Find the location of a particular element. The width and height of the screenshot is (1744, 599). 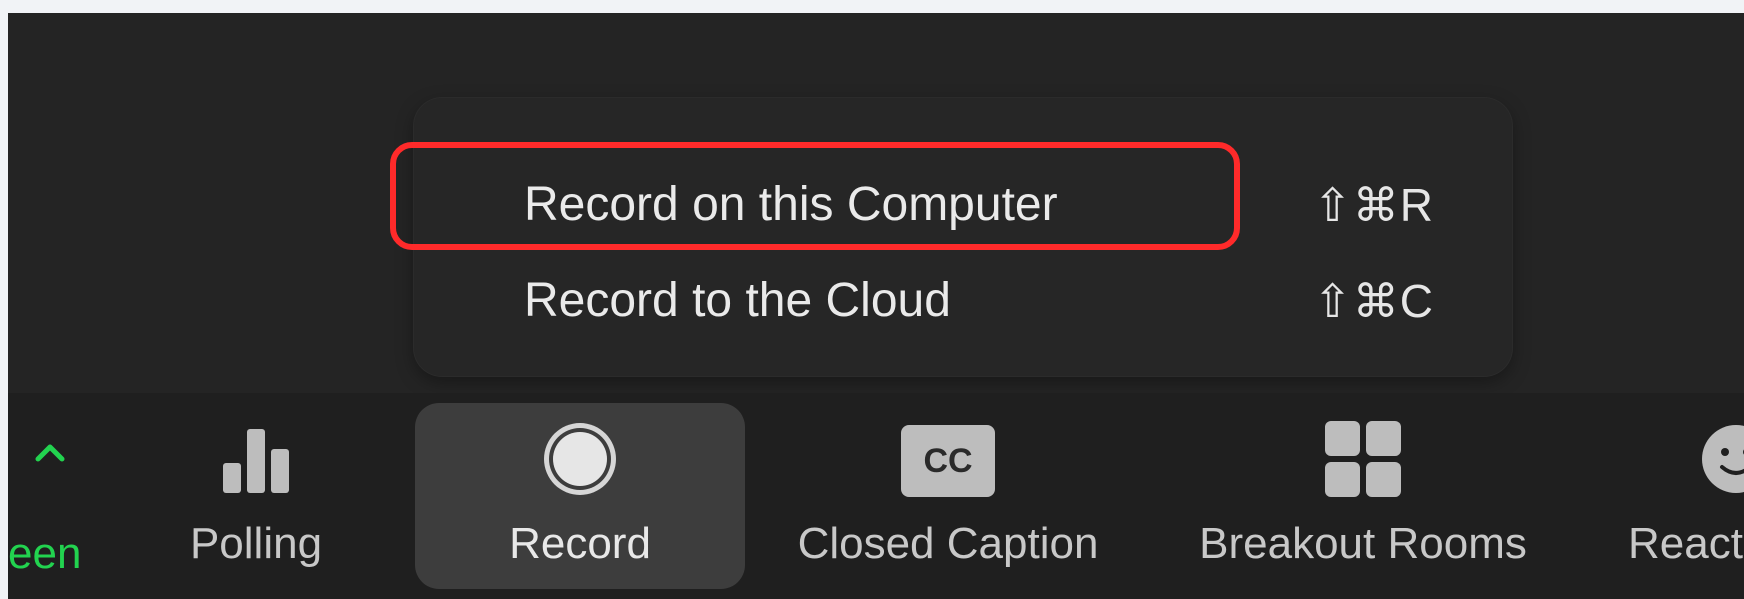

breakout-rooms-button: Breakout Rooms is located at coordinates (1363, 496).